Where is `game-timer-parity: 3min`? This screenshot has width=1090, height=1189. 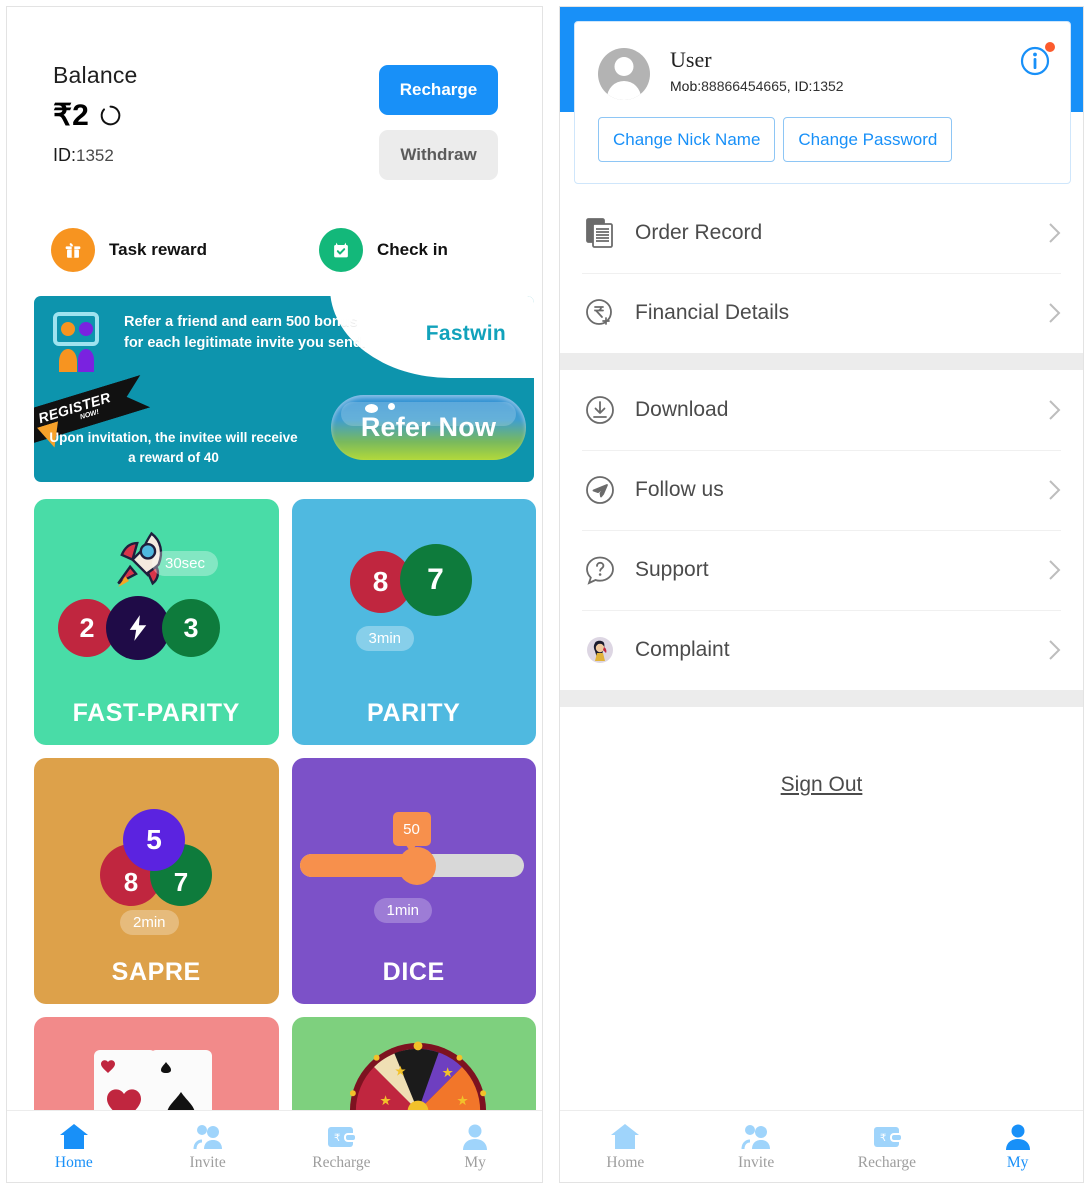 game-timer-parity: 3min is located at coordinates (385, 638).